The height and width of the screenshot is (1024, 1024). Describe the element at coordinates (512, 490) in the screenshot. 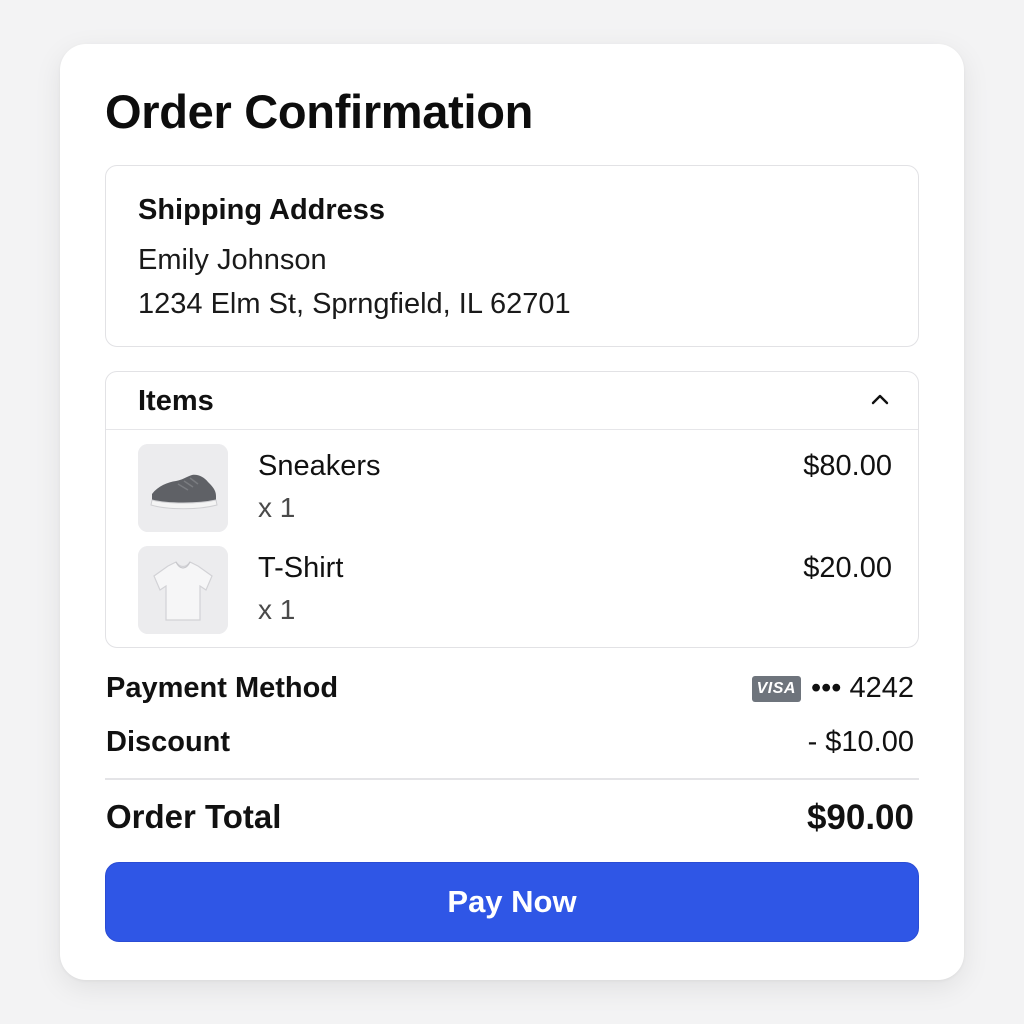

I see `list-item: Sneakers x 1 $80.00` at that location.